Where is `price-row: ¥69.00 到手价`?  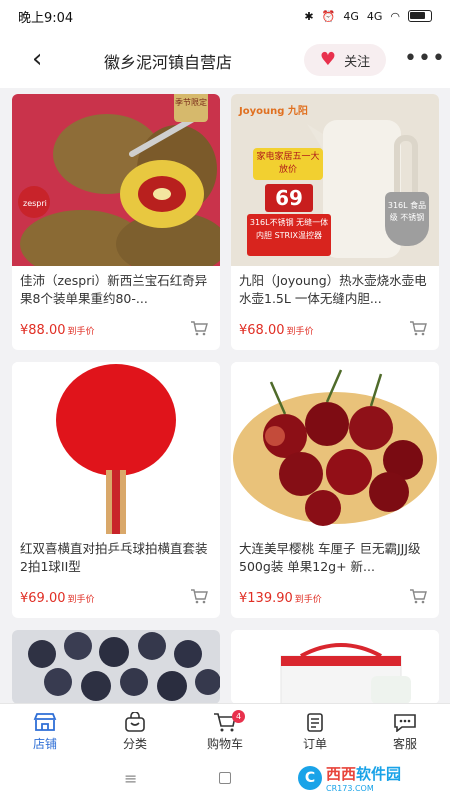 price-row: ¥69.00 到手价 is located at coordinates (116, 598).